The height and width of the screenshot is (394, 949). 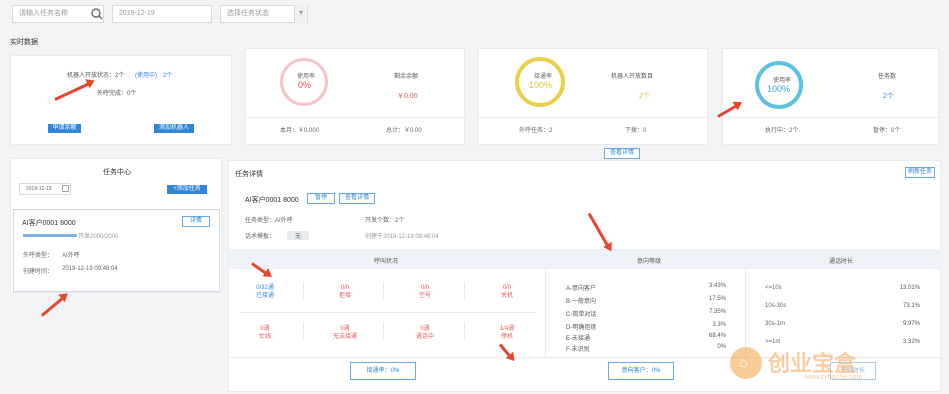 I want to click on intent-row-label: E-未接通, so click(x=578, y=339).